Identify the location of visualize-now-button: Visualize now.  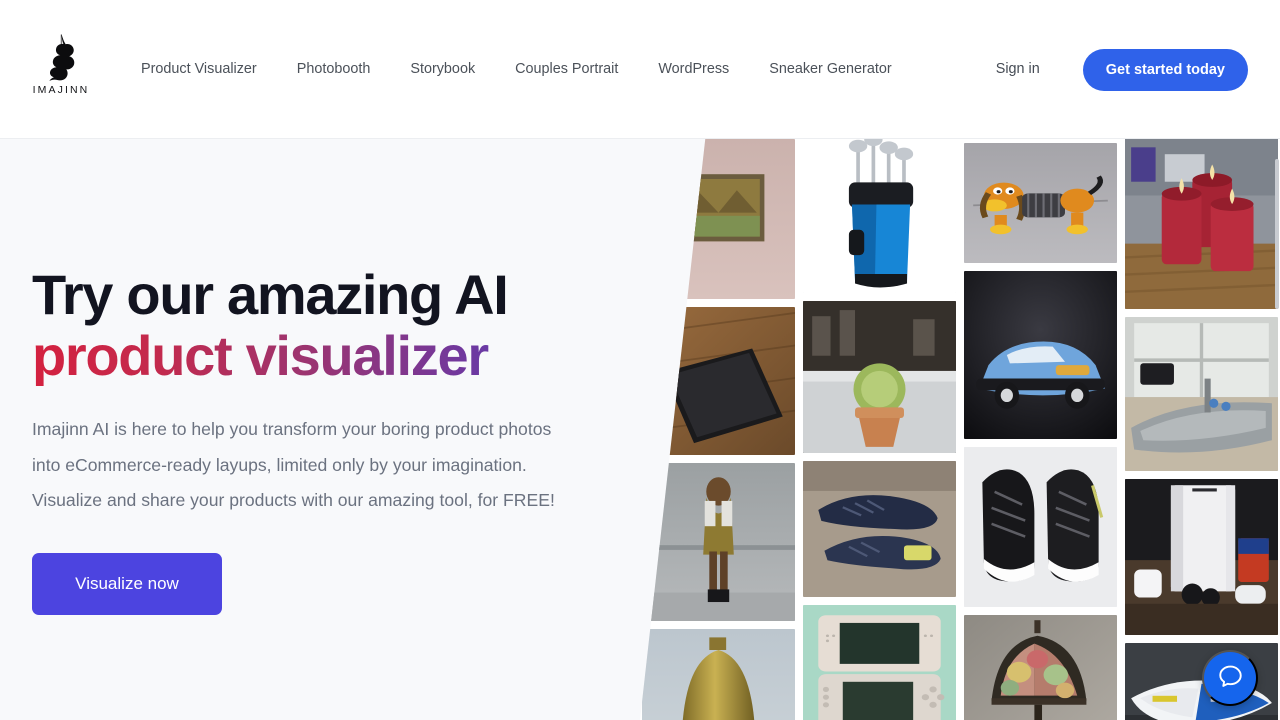
(127, 583).